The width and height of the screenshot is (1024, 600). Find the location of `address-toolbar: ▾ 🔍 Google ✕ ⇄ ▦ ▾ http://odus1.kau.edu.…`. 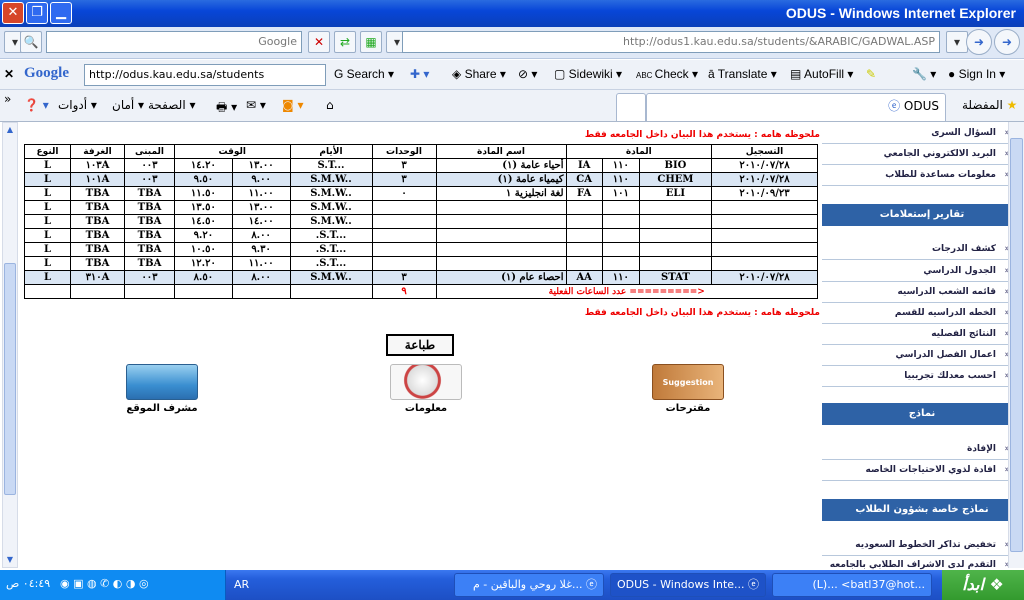

address-toolbar: ▾ 🔍 Google ✕ ⇄ ▦ ▾ http://odus1.kau.edu.… is located at coordinates (512, 43).